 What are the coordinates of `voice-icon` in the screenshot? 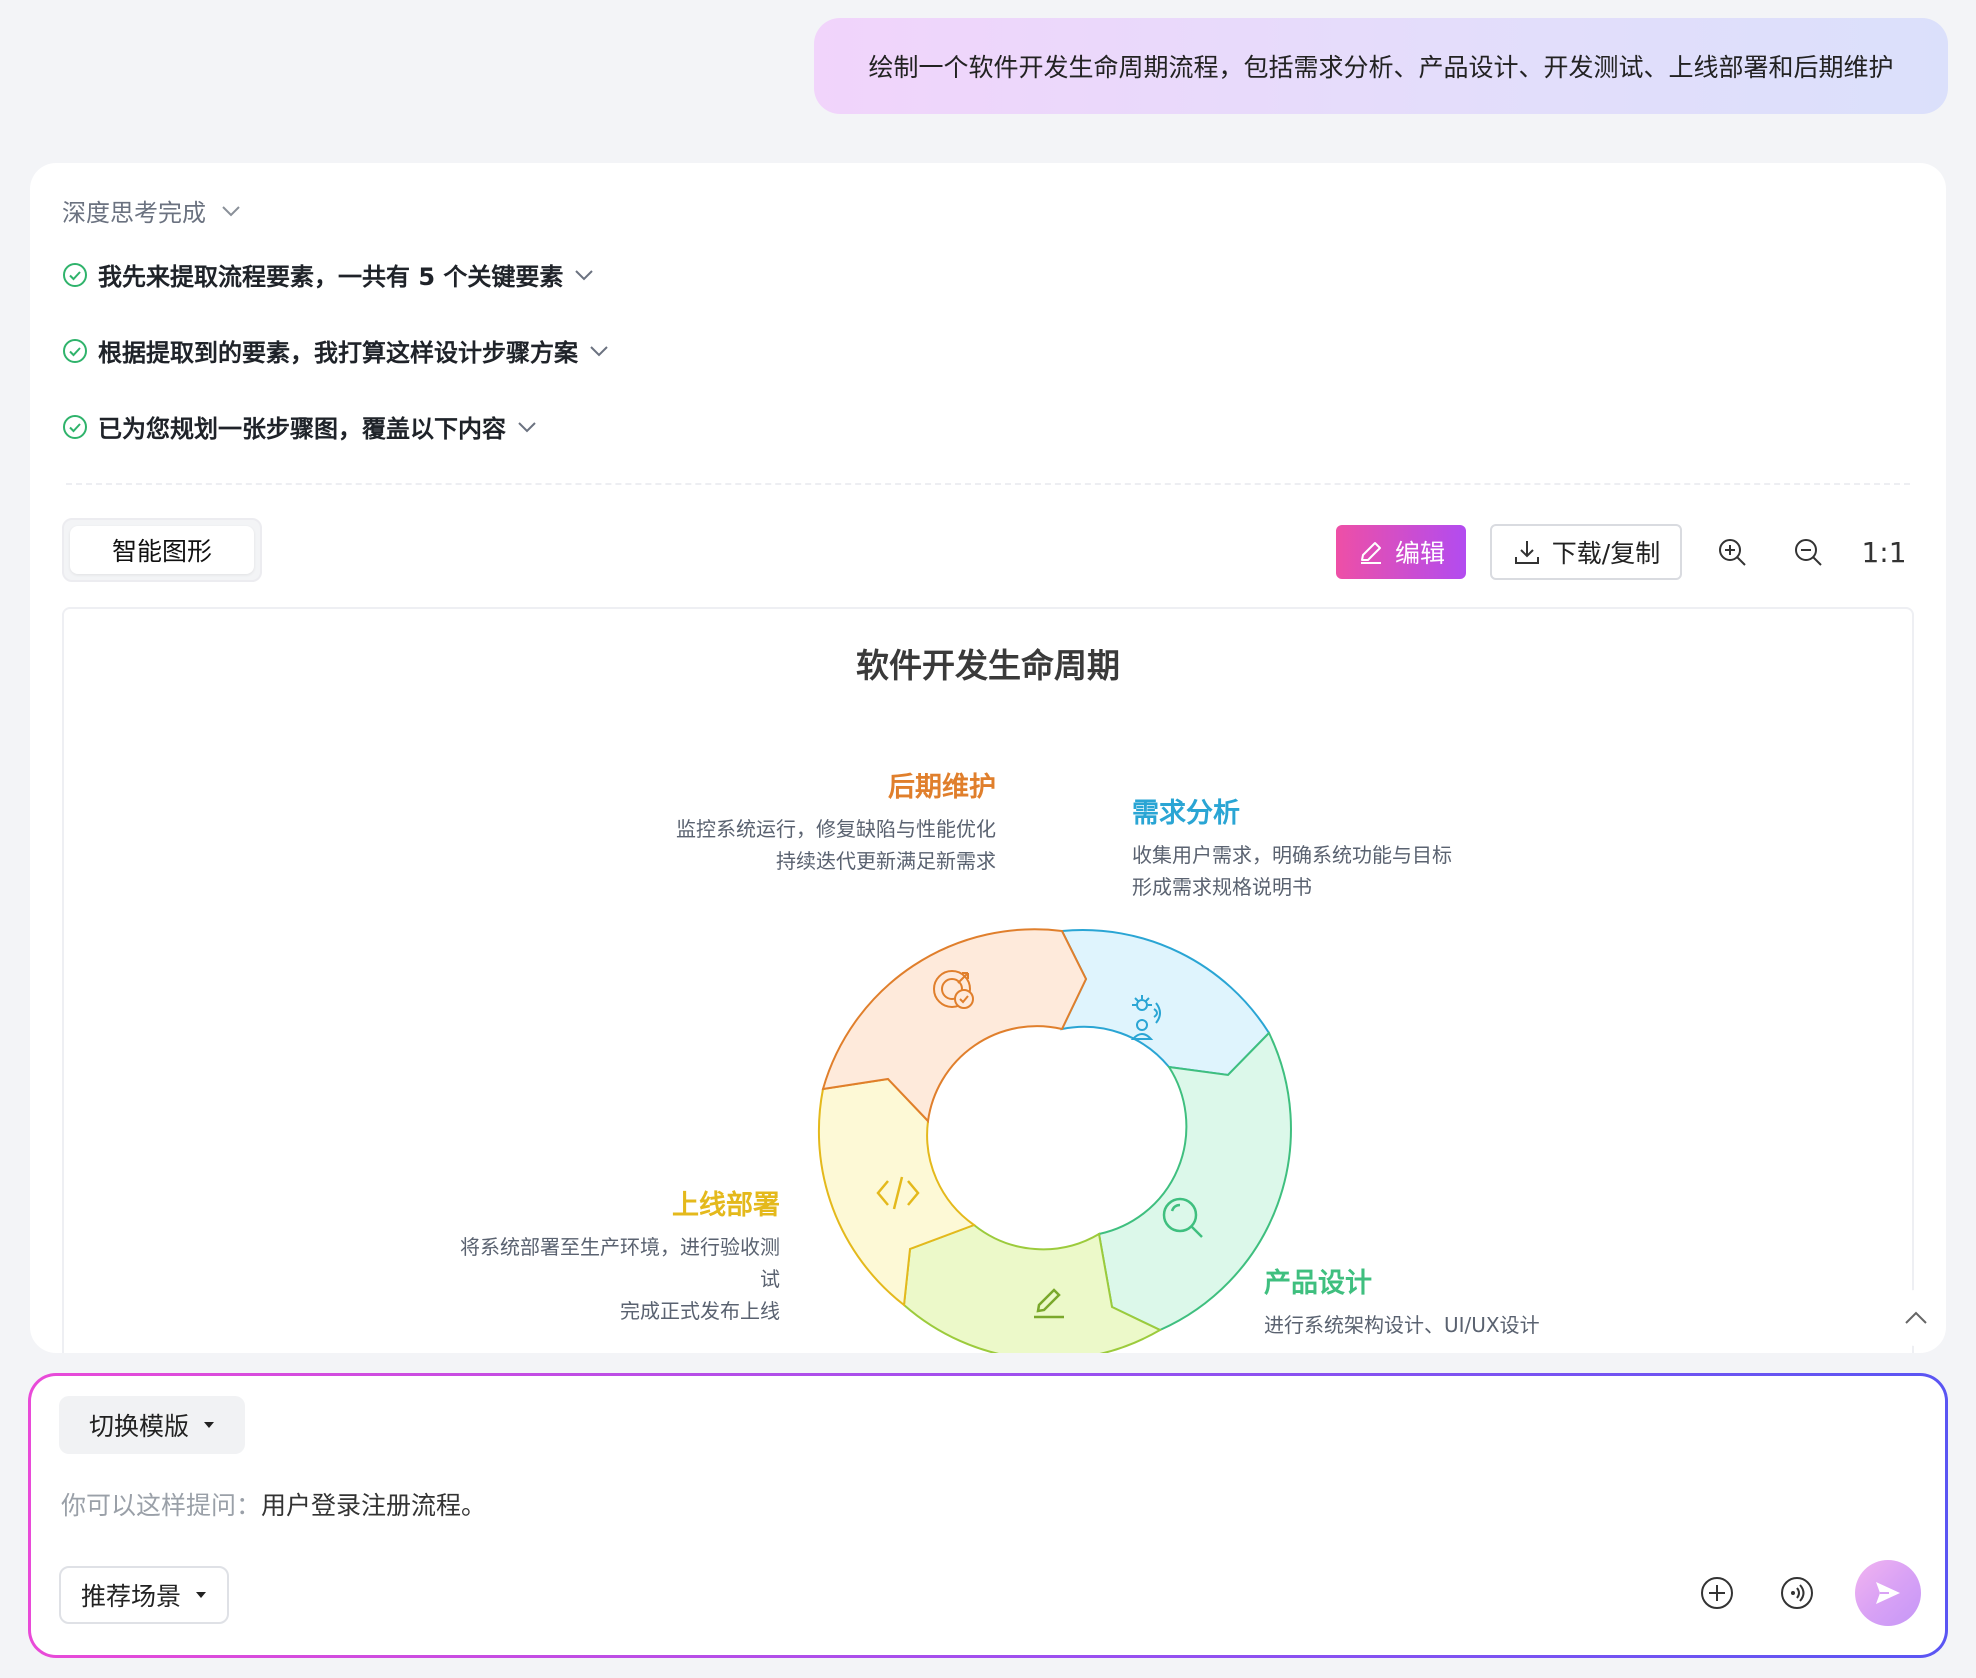 It's located at (1797, 1593).